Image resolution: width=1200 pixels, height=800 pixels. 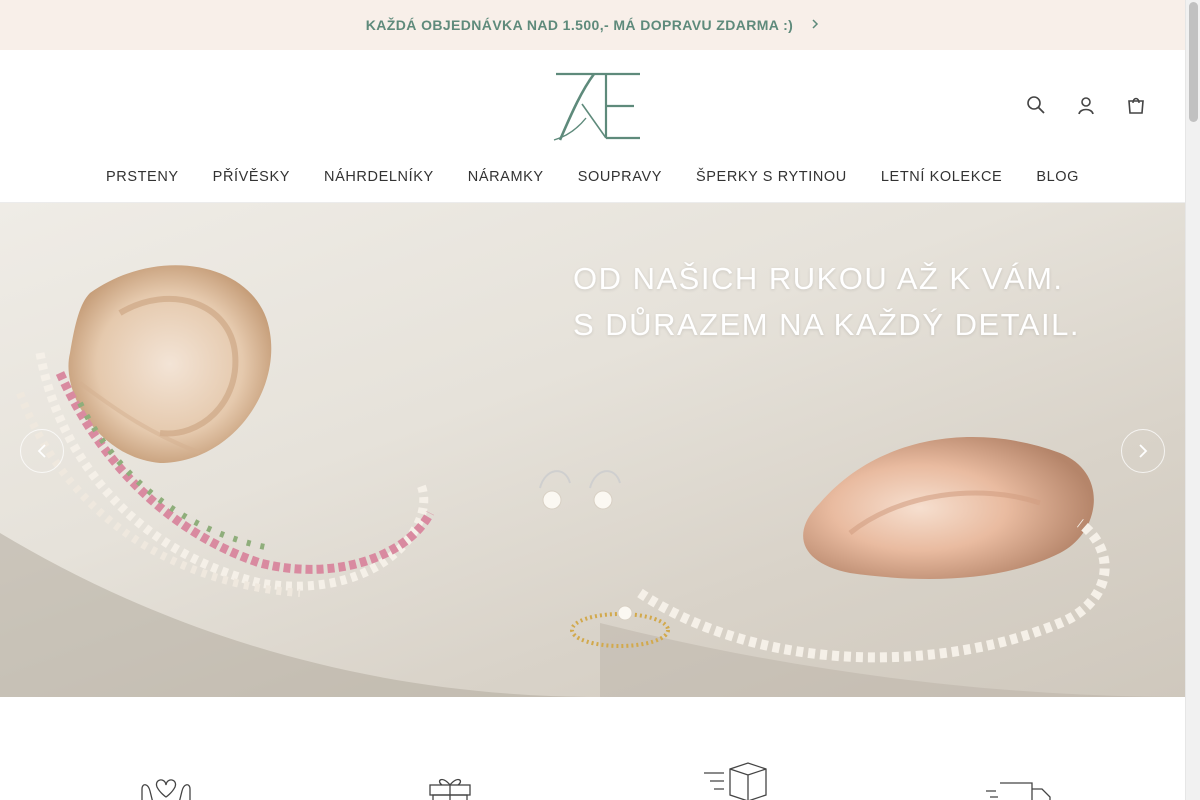 What do you see at coordinates (1192, 400) in the screenshot?
I see `scrollbar` at bounding box center [1192, 400].